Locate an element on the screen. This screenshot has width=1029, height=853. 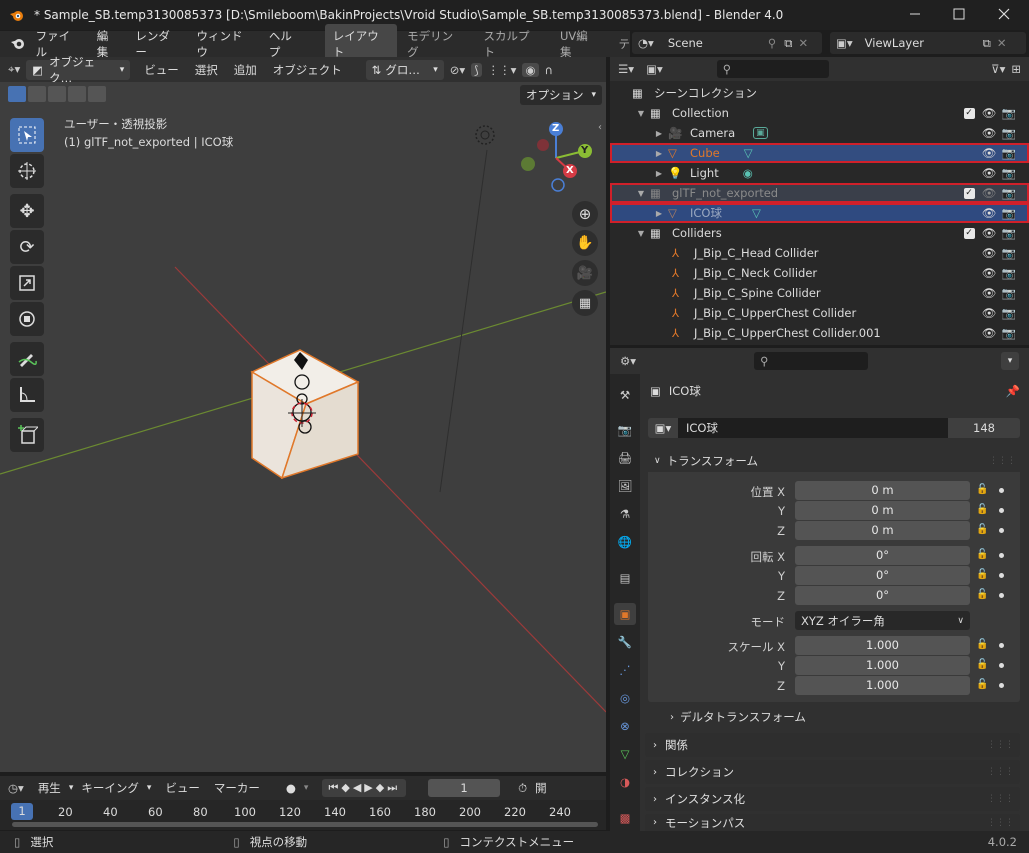
filter-icon: ⊽▾ is located at coordinates (998, 69).